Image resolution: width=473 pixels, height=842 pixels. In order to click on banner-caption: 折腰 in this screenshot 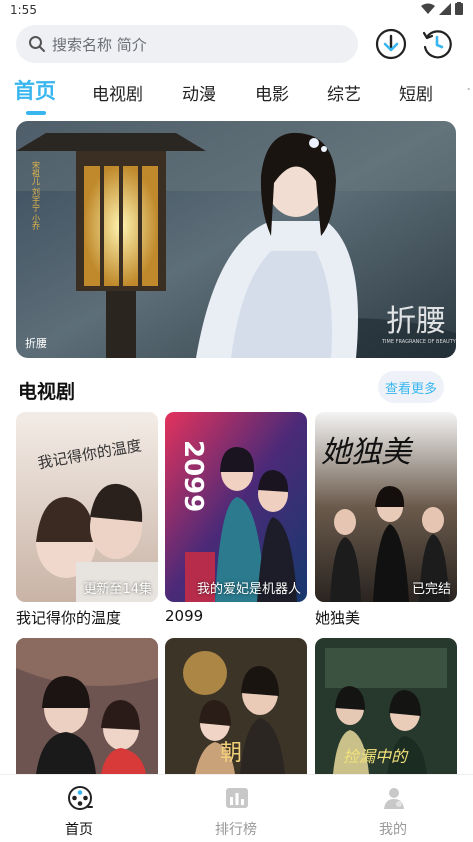, I will do `click(36, 343)`.